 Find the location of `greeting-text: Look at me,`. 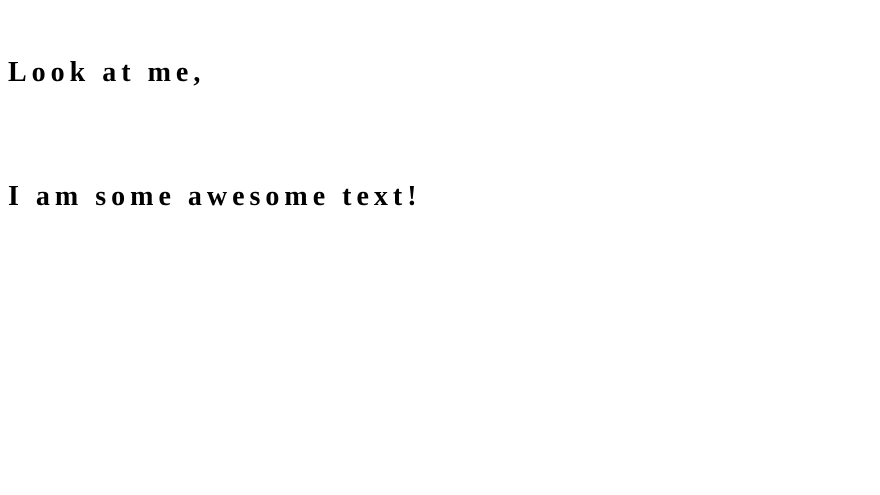

greeting-text: Look at me, is located at coordinates (107, 72).